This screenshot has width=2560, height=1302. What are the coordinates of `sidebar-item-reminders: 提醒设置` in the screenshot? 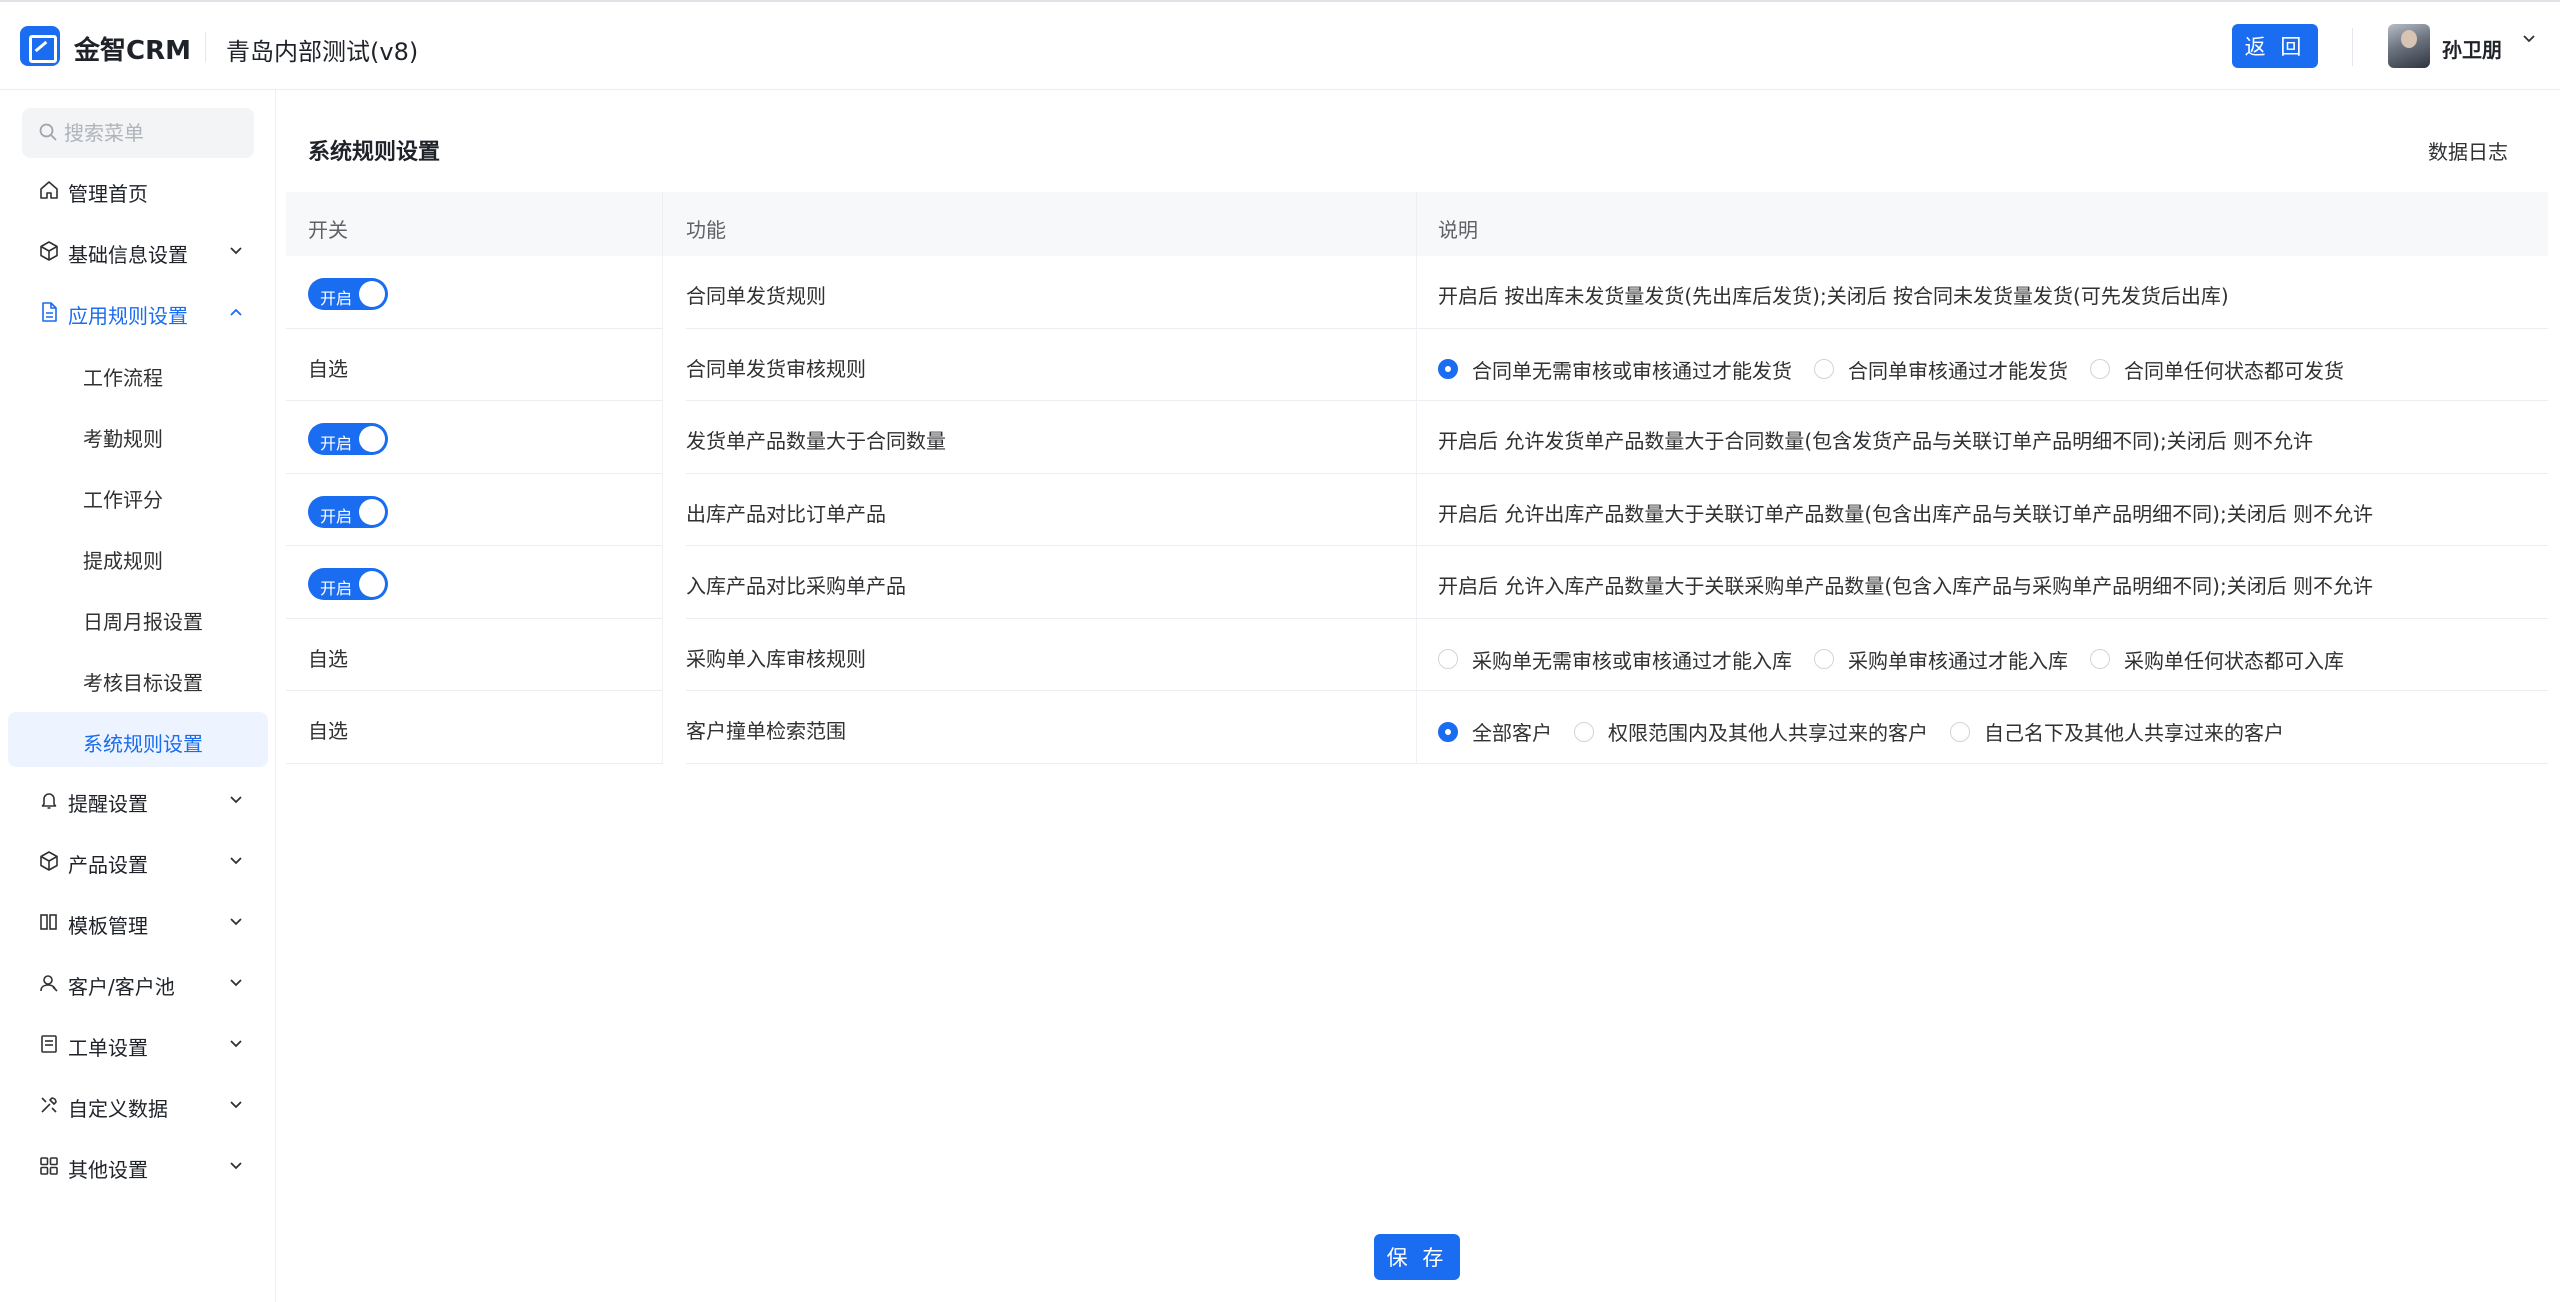 It's located at (138, 800).